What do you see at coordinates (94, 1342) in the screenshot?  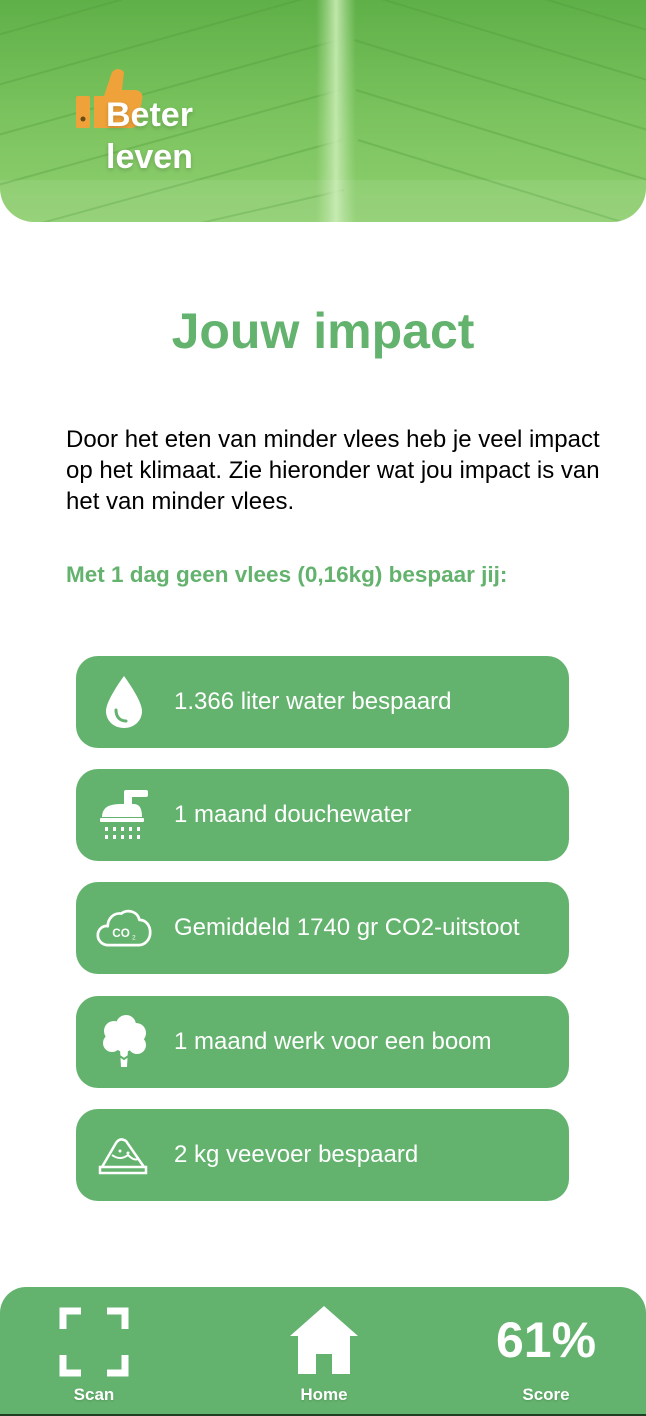 I see `scan-frame-icon` at bounding box center [94, 1342].